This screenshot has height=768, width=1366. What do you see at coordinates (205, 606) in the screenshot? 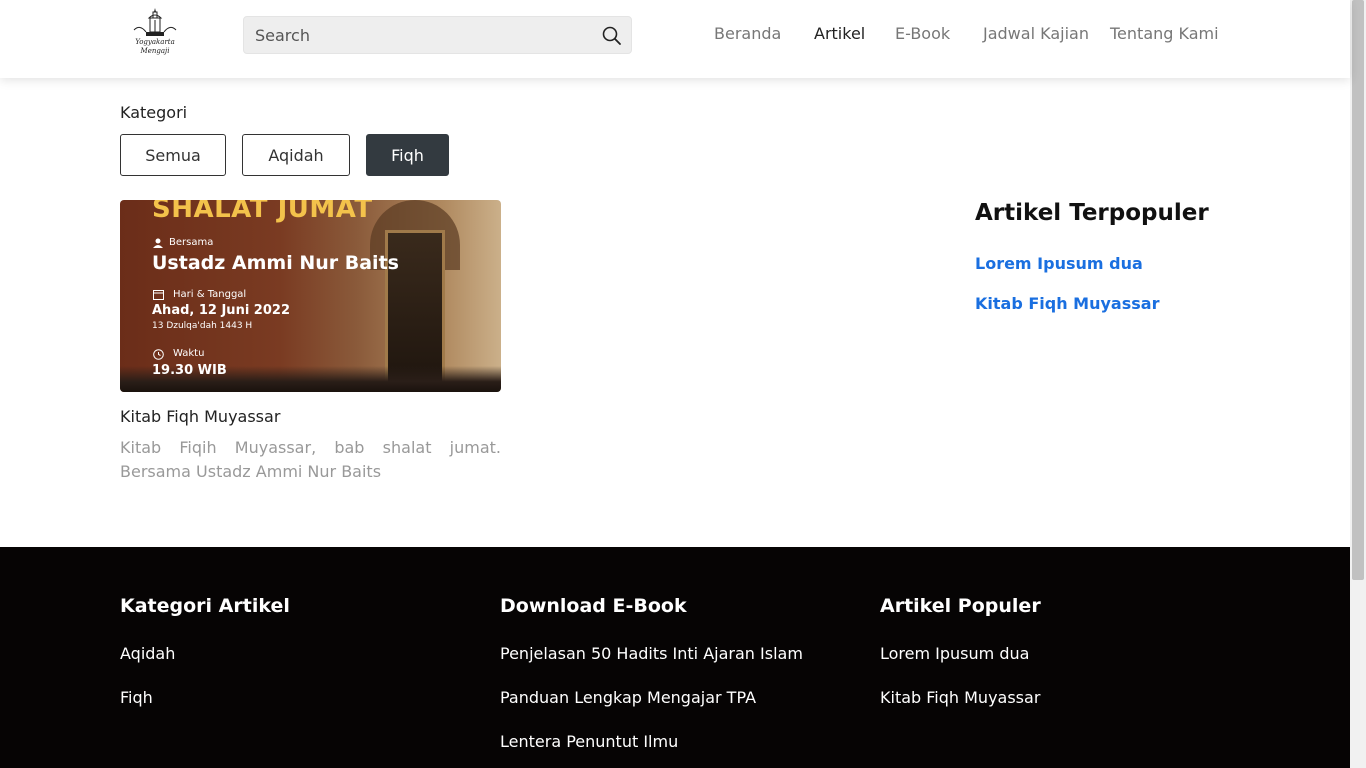
I see `footer-category-heading: Kategori Artikel` at bounding box center [205, 606].